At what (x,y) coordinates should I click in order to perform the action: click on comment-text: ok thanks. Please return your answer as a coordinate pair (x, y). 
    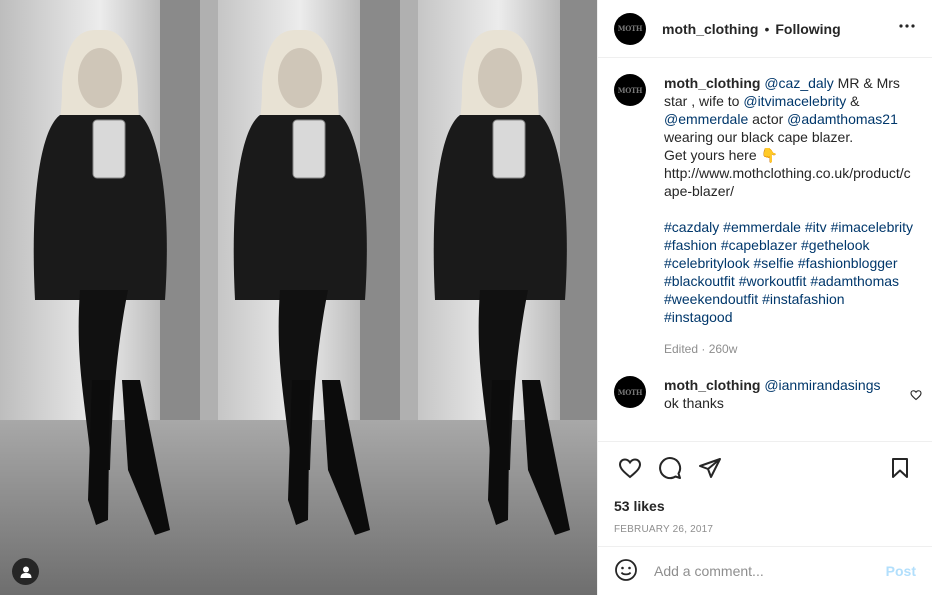
    Looking at the image, I should click on (694, 403).